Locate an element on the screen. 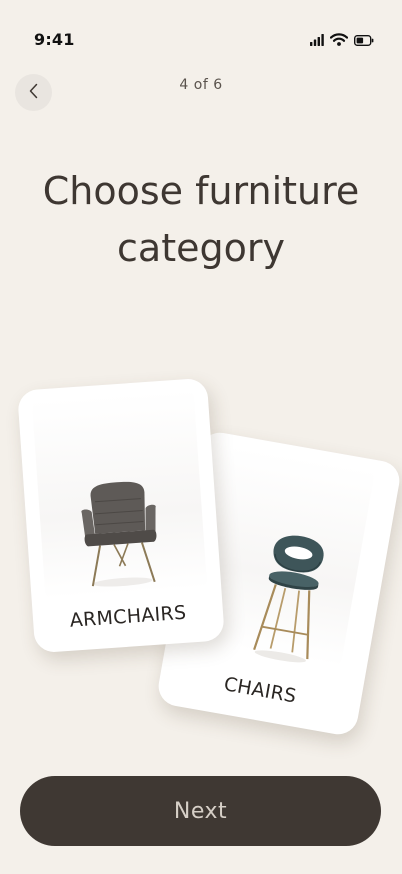 Image resolution: width=402 pixels, height=874 pixels. status-icons is located at coordinates (342, 40).